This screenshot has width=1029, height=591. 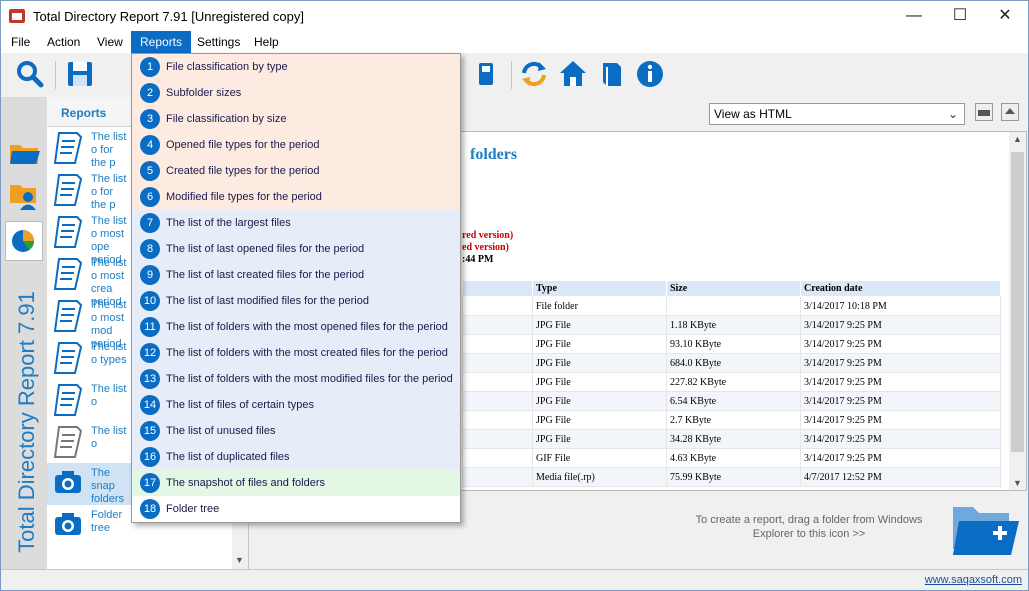 I want to click on reports-menu-item: 4 Opened file types for the period, so click(x=296, y=145).